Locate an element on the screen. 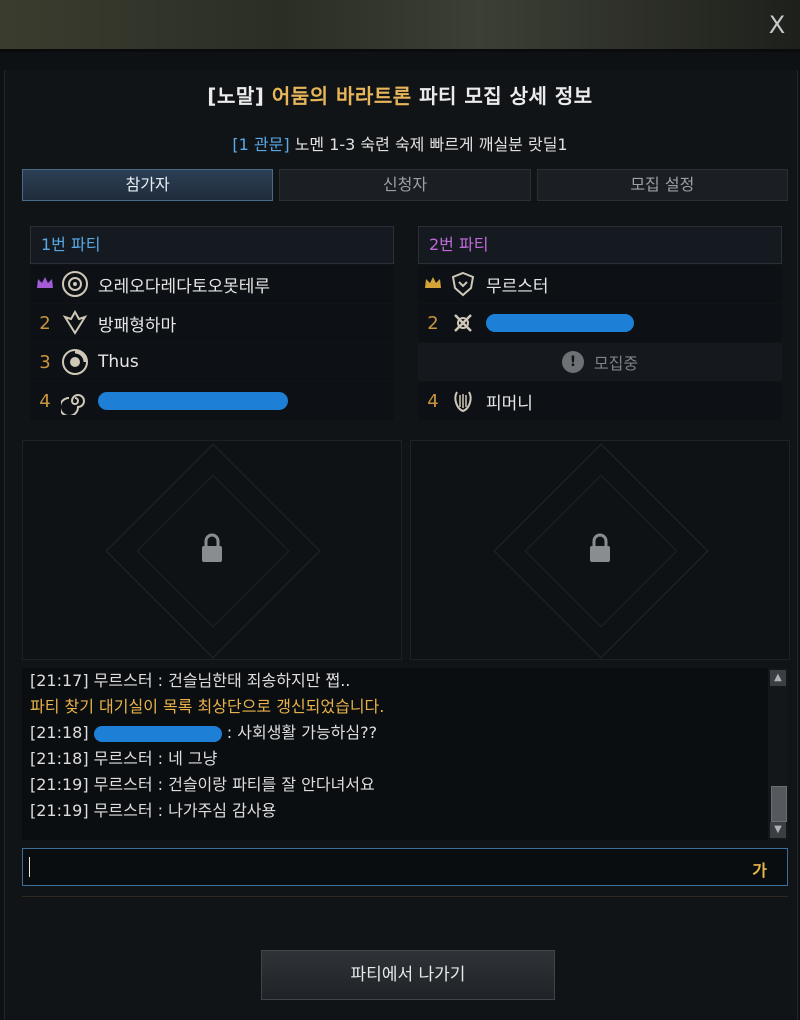  title-suffix: 파티 모집 상세 정보 is located at coordinates (506, 96).